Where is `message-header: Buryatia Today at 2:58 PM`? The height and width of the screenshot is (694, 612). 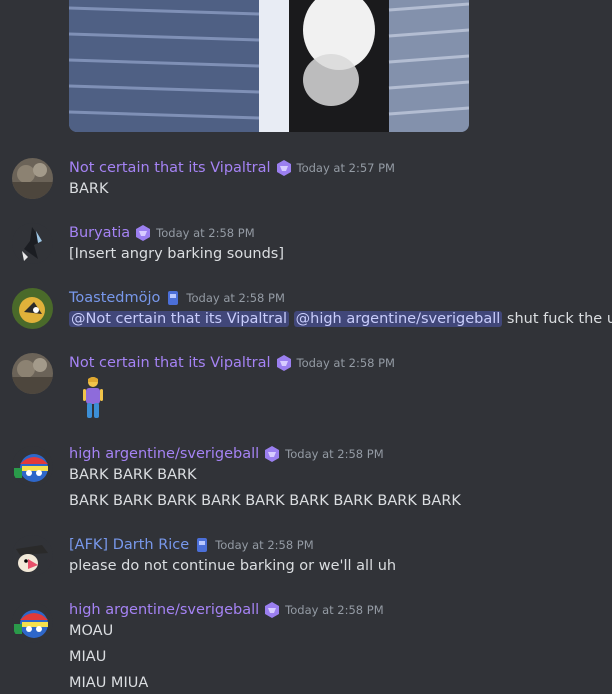
message-header: Buryatia Today at 2:58 PM is located at coordinates (162, 233).